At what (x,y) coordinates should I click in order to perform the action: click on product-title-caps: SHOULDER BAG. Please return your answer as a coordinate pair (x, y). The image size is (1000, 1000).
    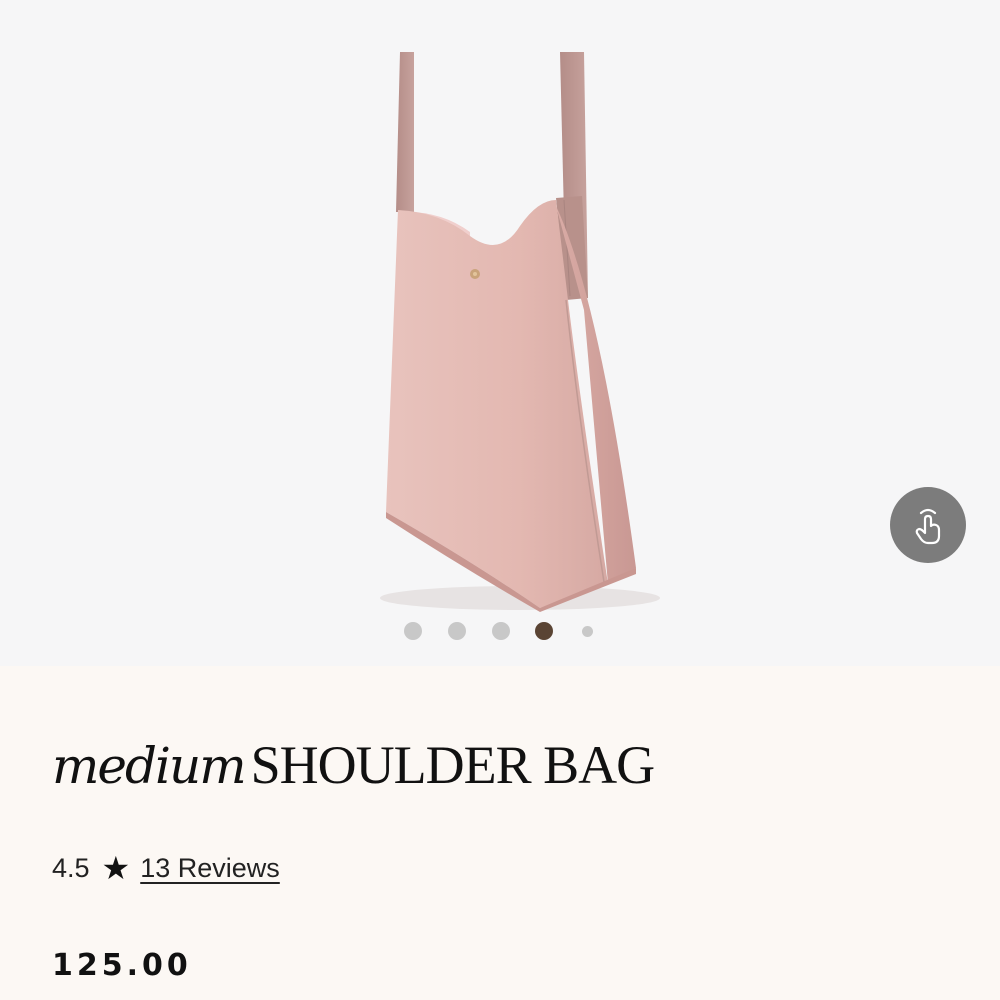
    Looking at the image, I should click on (453, 765).